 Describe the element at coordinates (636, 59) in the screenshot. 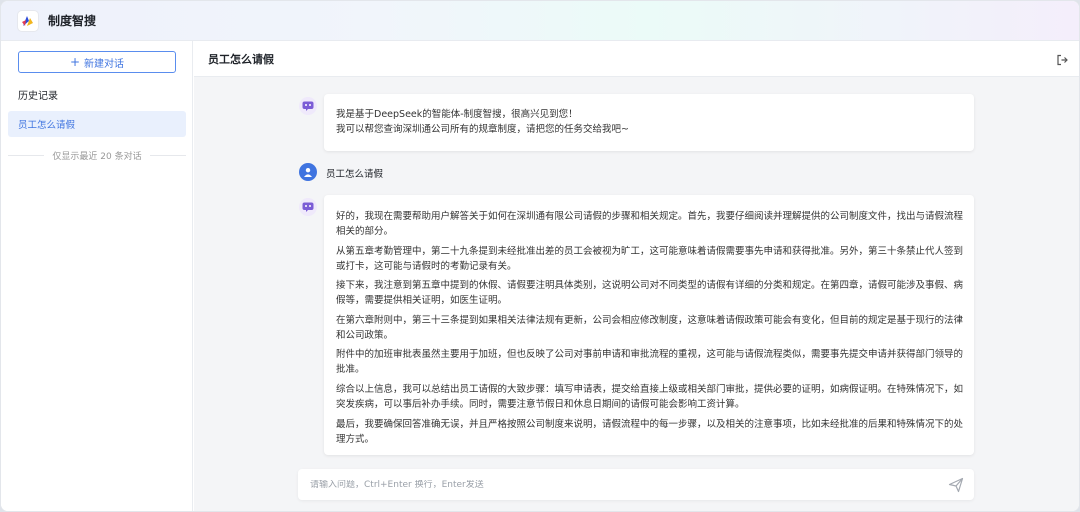

I see `chat-header: 员工怎么请假` at that location.